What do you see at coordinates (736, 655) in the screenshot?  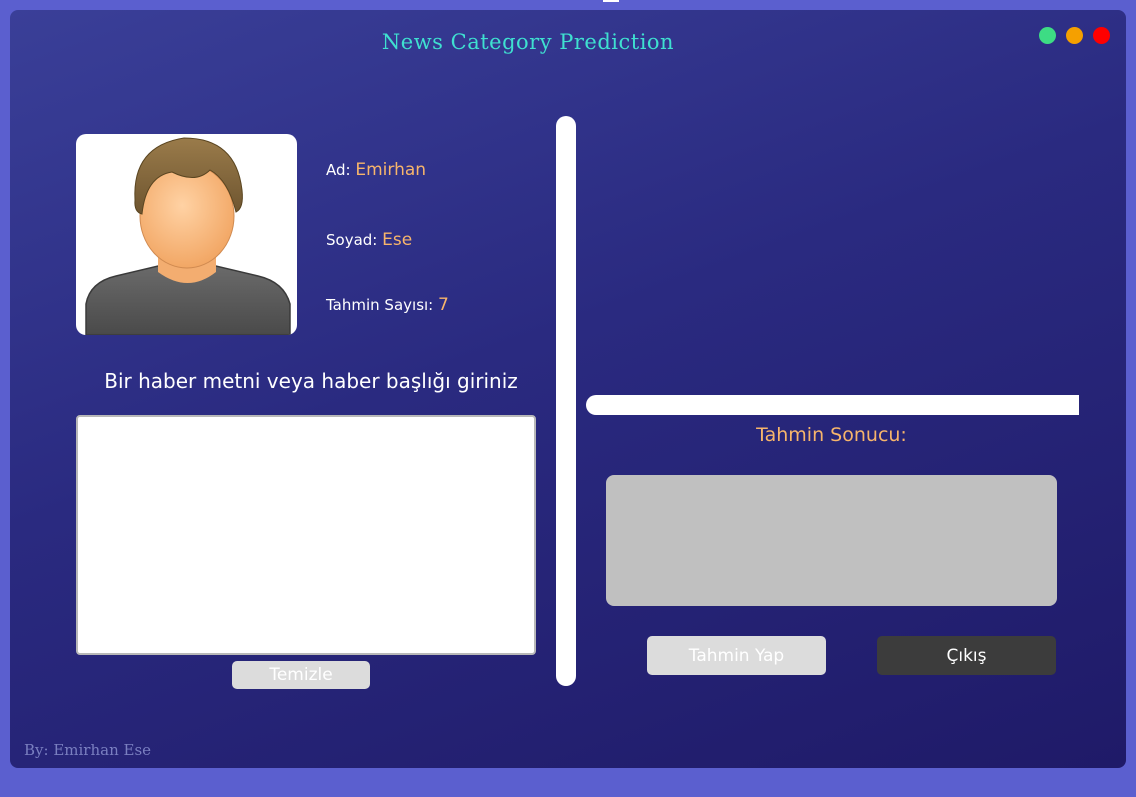 I see `predict-button: Tahmin Yap` at bounding box center [736, 655].